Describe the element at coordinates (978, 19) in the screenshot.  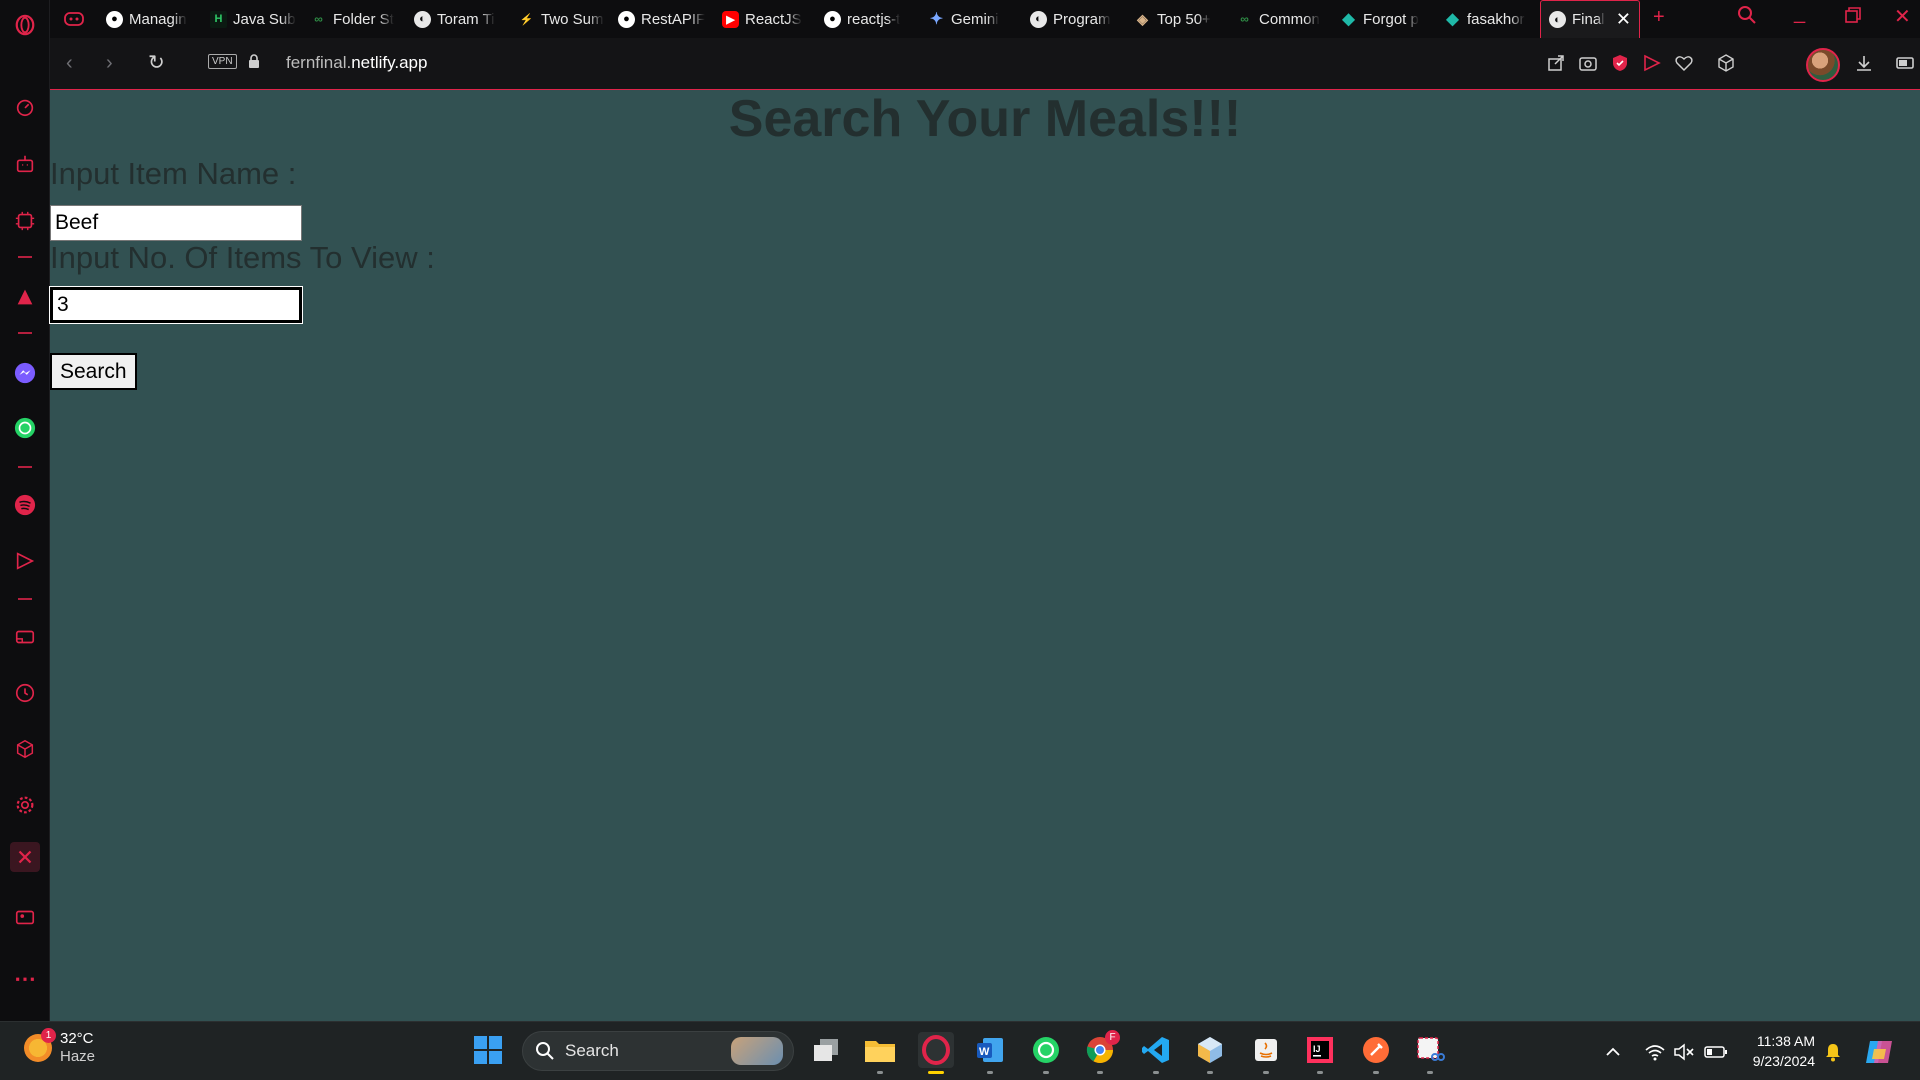
I see `tab-item: ✦ Gemini` at that location.